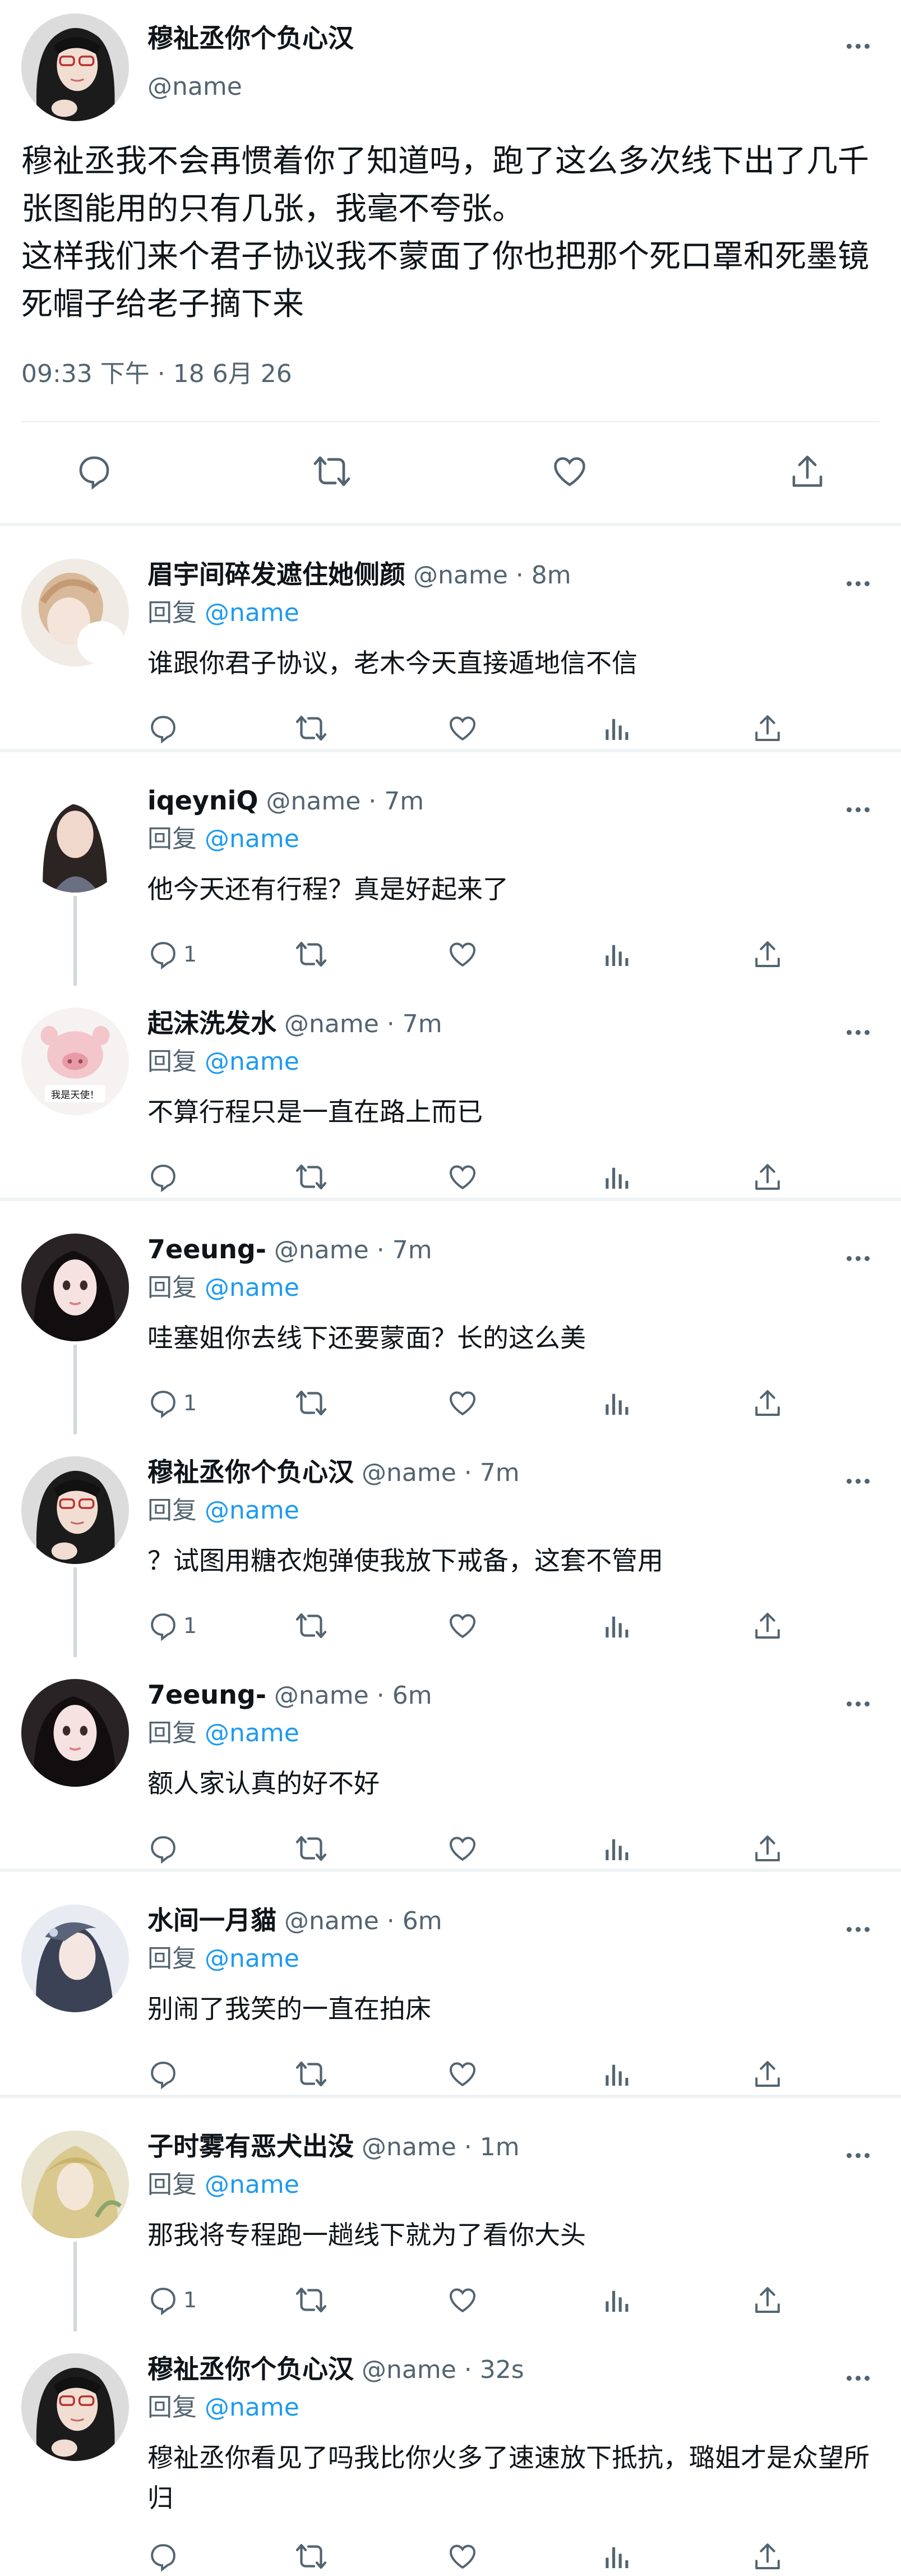 The width and height of the screenshot is (901, 2576). I want to click on relative-time: 32s, so click(502, 2370).